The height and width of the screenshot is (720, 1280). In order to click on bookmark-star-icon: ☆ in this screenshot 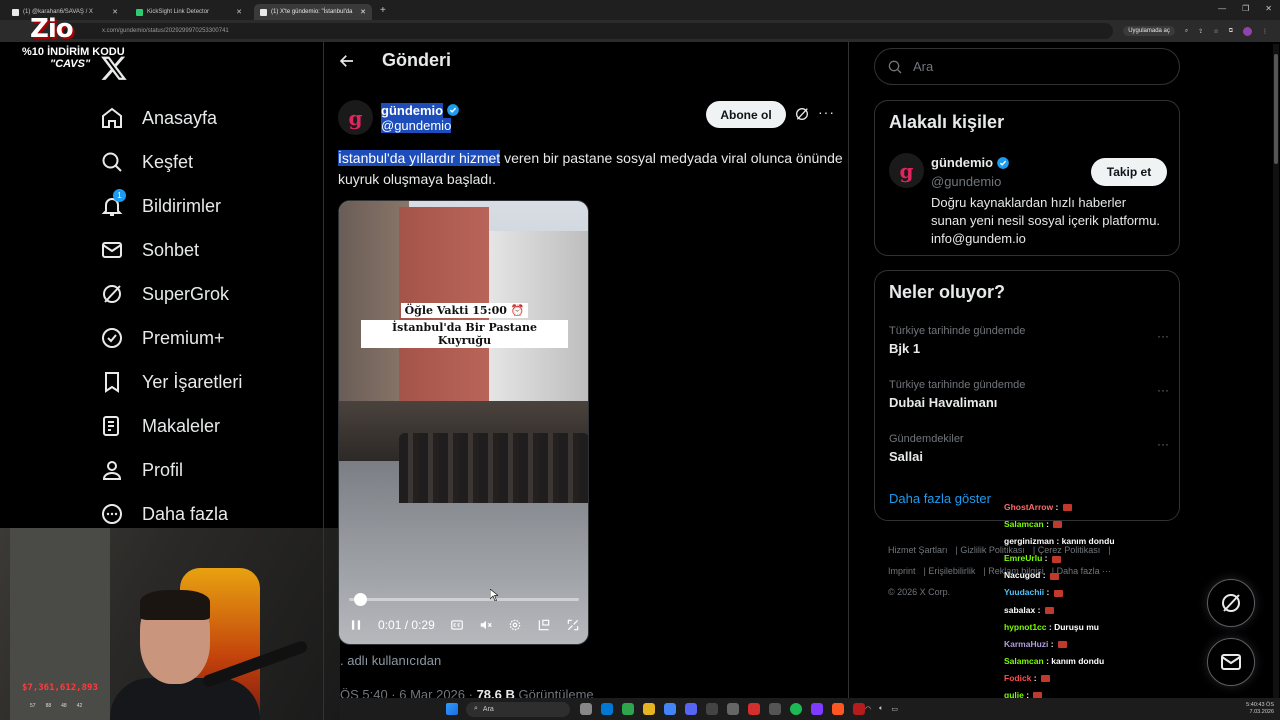, I will do `click(1215, 31)`.